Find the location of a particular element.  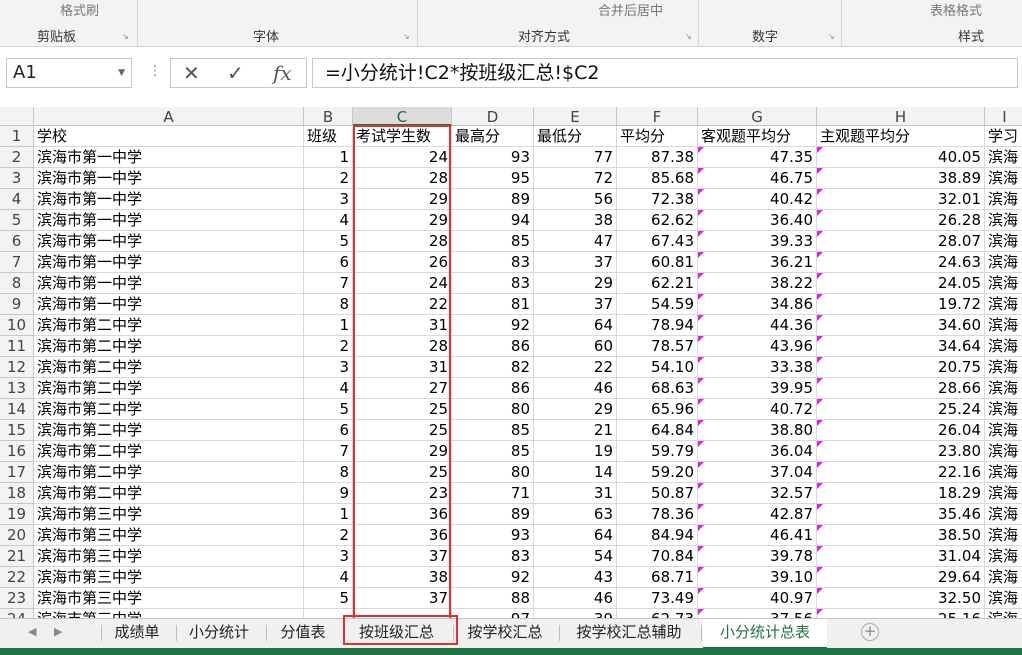

table-cell: 68.71 is located at coordinates (657, 577).